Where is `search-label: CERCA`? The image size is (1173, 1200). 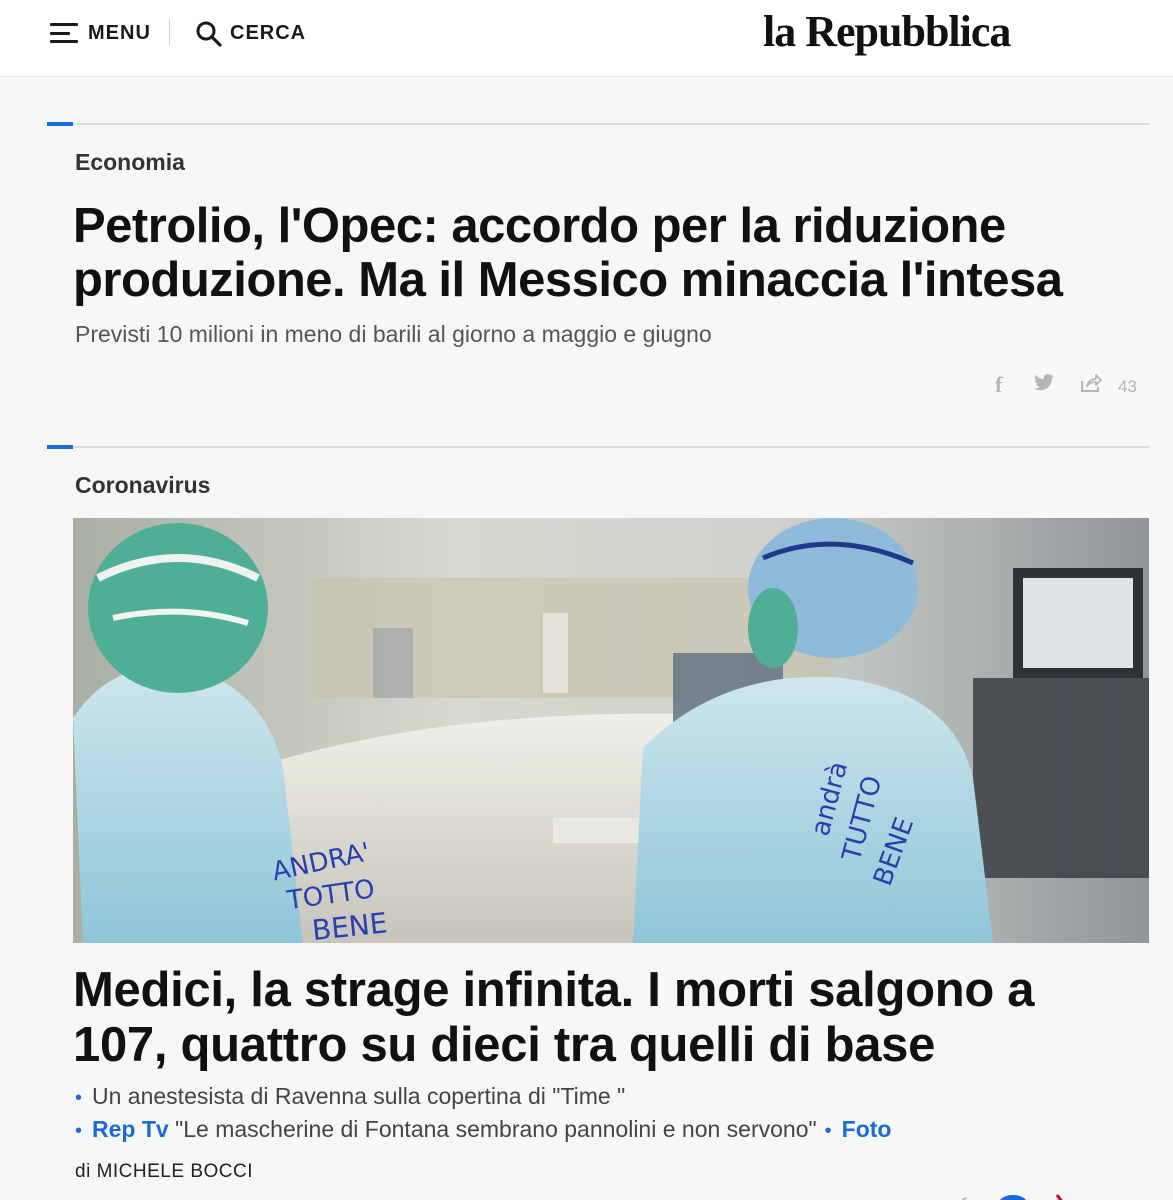 search-label: CERCA is located at coordinates (268, 32).